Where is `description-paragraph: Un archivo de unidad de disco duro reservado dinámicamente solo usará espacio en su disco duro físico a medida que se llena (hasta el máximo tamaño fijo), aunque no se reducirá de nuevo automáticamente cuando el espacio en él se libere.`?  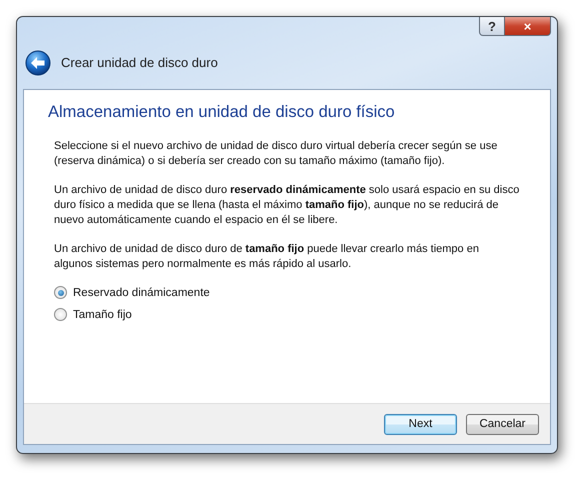
description-paragraph: Un archivo de unidad de disco duro reservado dinámicamente solo usará espacio en su disco duro físico a medida que se llena (hasta el máximo tamaño fijo), aunque no se reducirá de nuevo automáticamente cuando el espacio en él se libere. is located at coordinates (287, 205).